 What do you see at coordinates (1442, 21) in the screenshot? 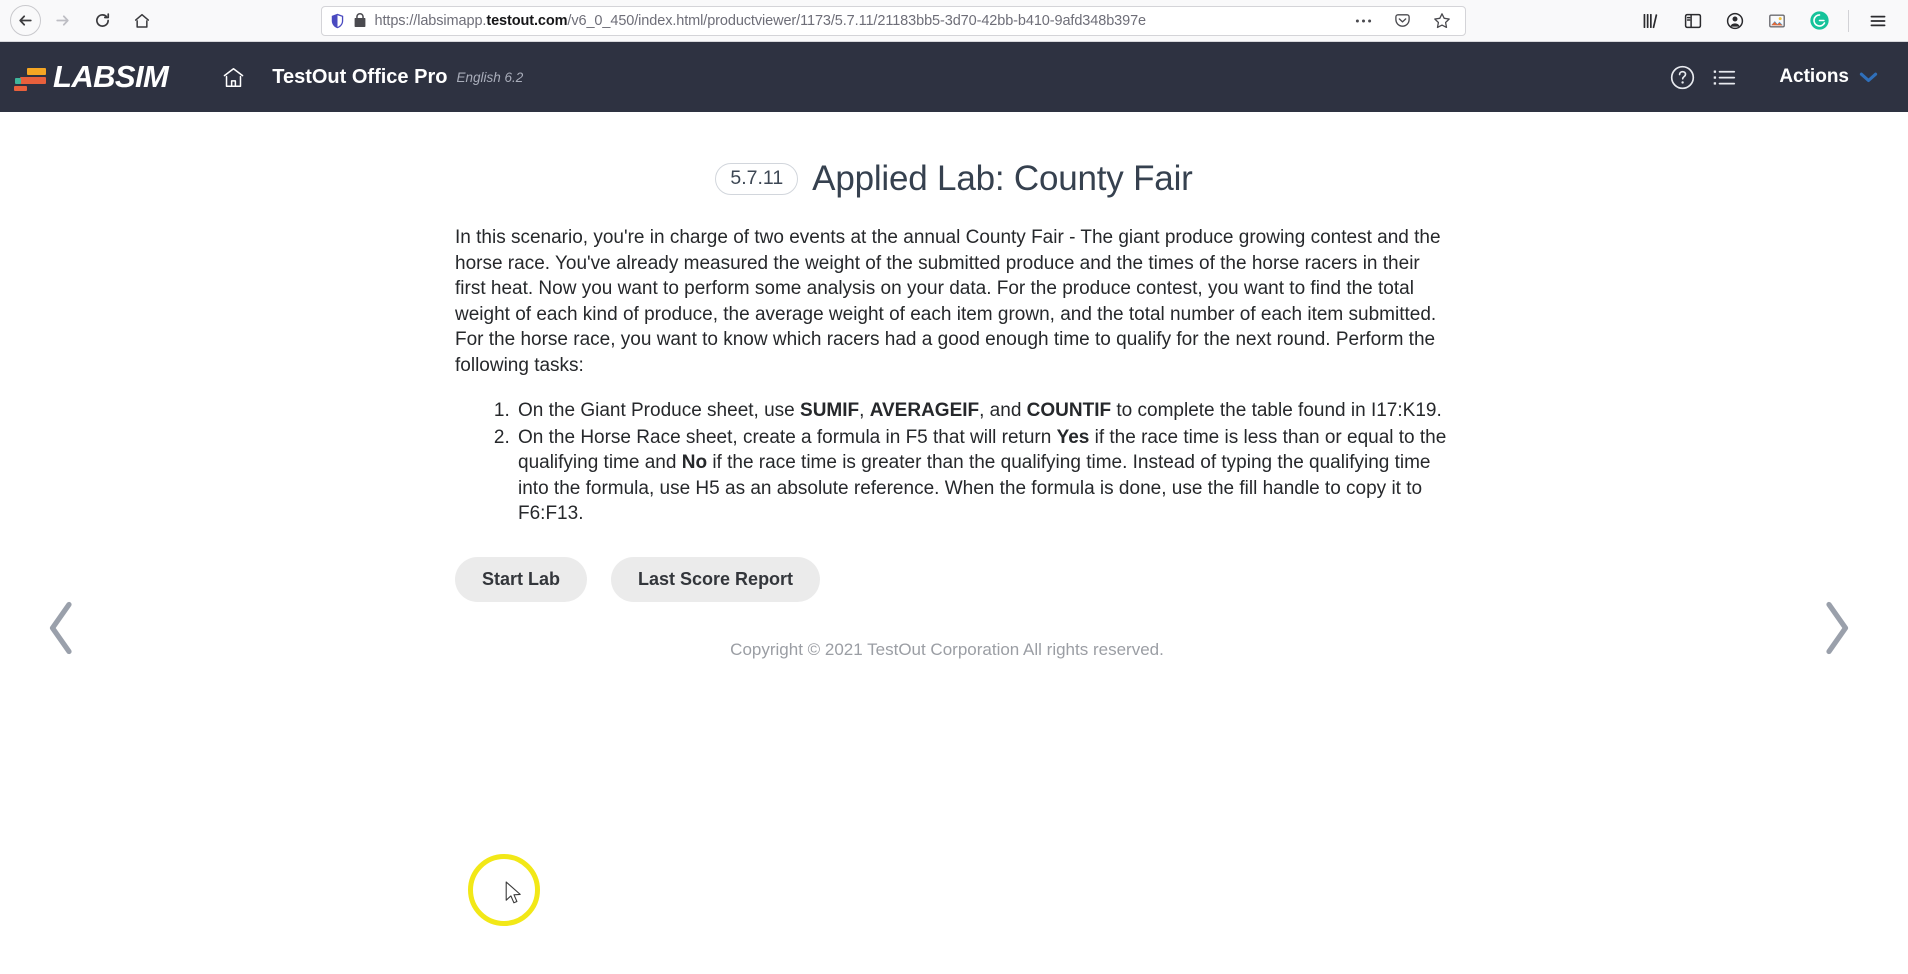
I see `bookmark-star-icon` at bounding box center [1442, 21].